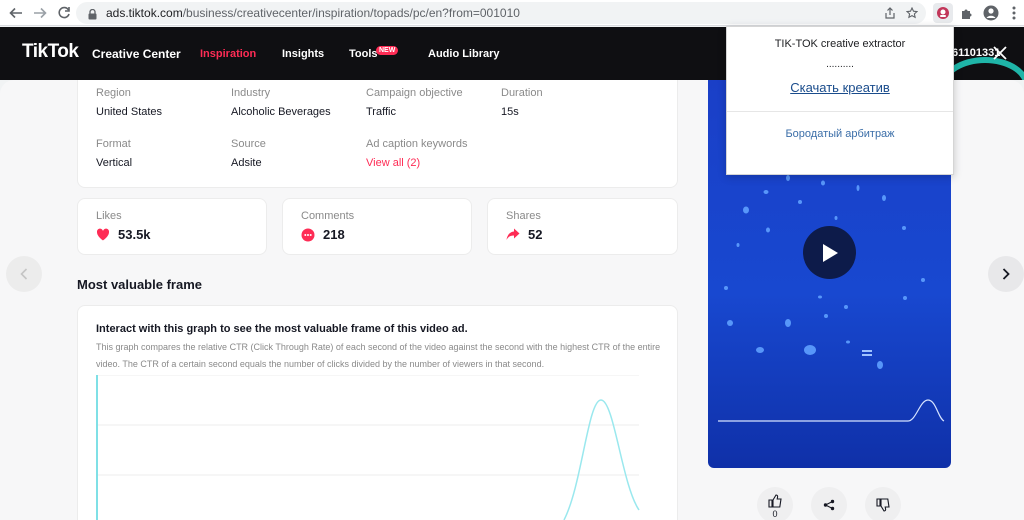  Describe the element at coordinates (248, 144) in the screenshot. I see `source-label: Source` at that location.